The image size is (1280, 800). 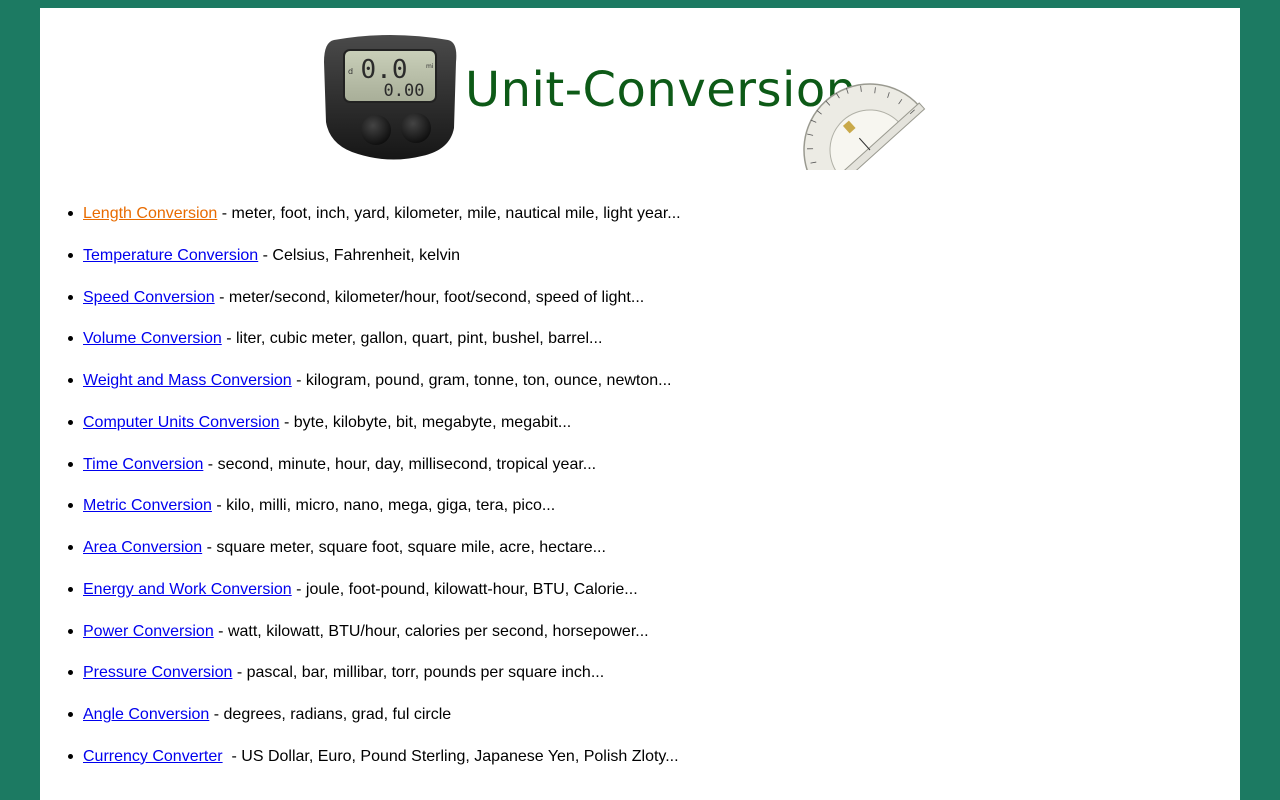 I want to click on conversion-description: - degrees, radians, grad, ful circle, so click(x=330, y=714).